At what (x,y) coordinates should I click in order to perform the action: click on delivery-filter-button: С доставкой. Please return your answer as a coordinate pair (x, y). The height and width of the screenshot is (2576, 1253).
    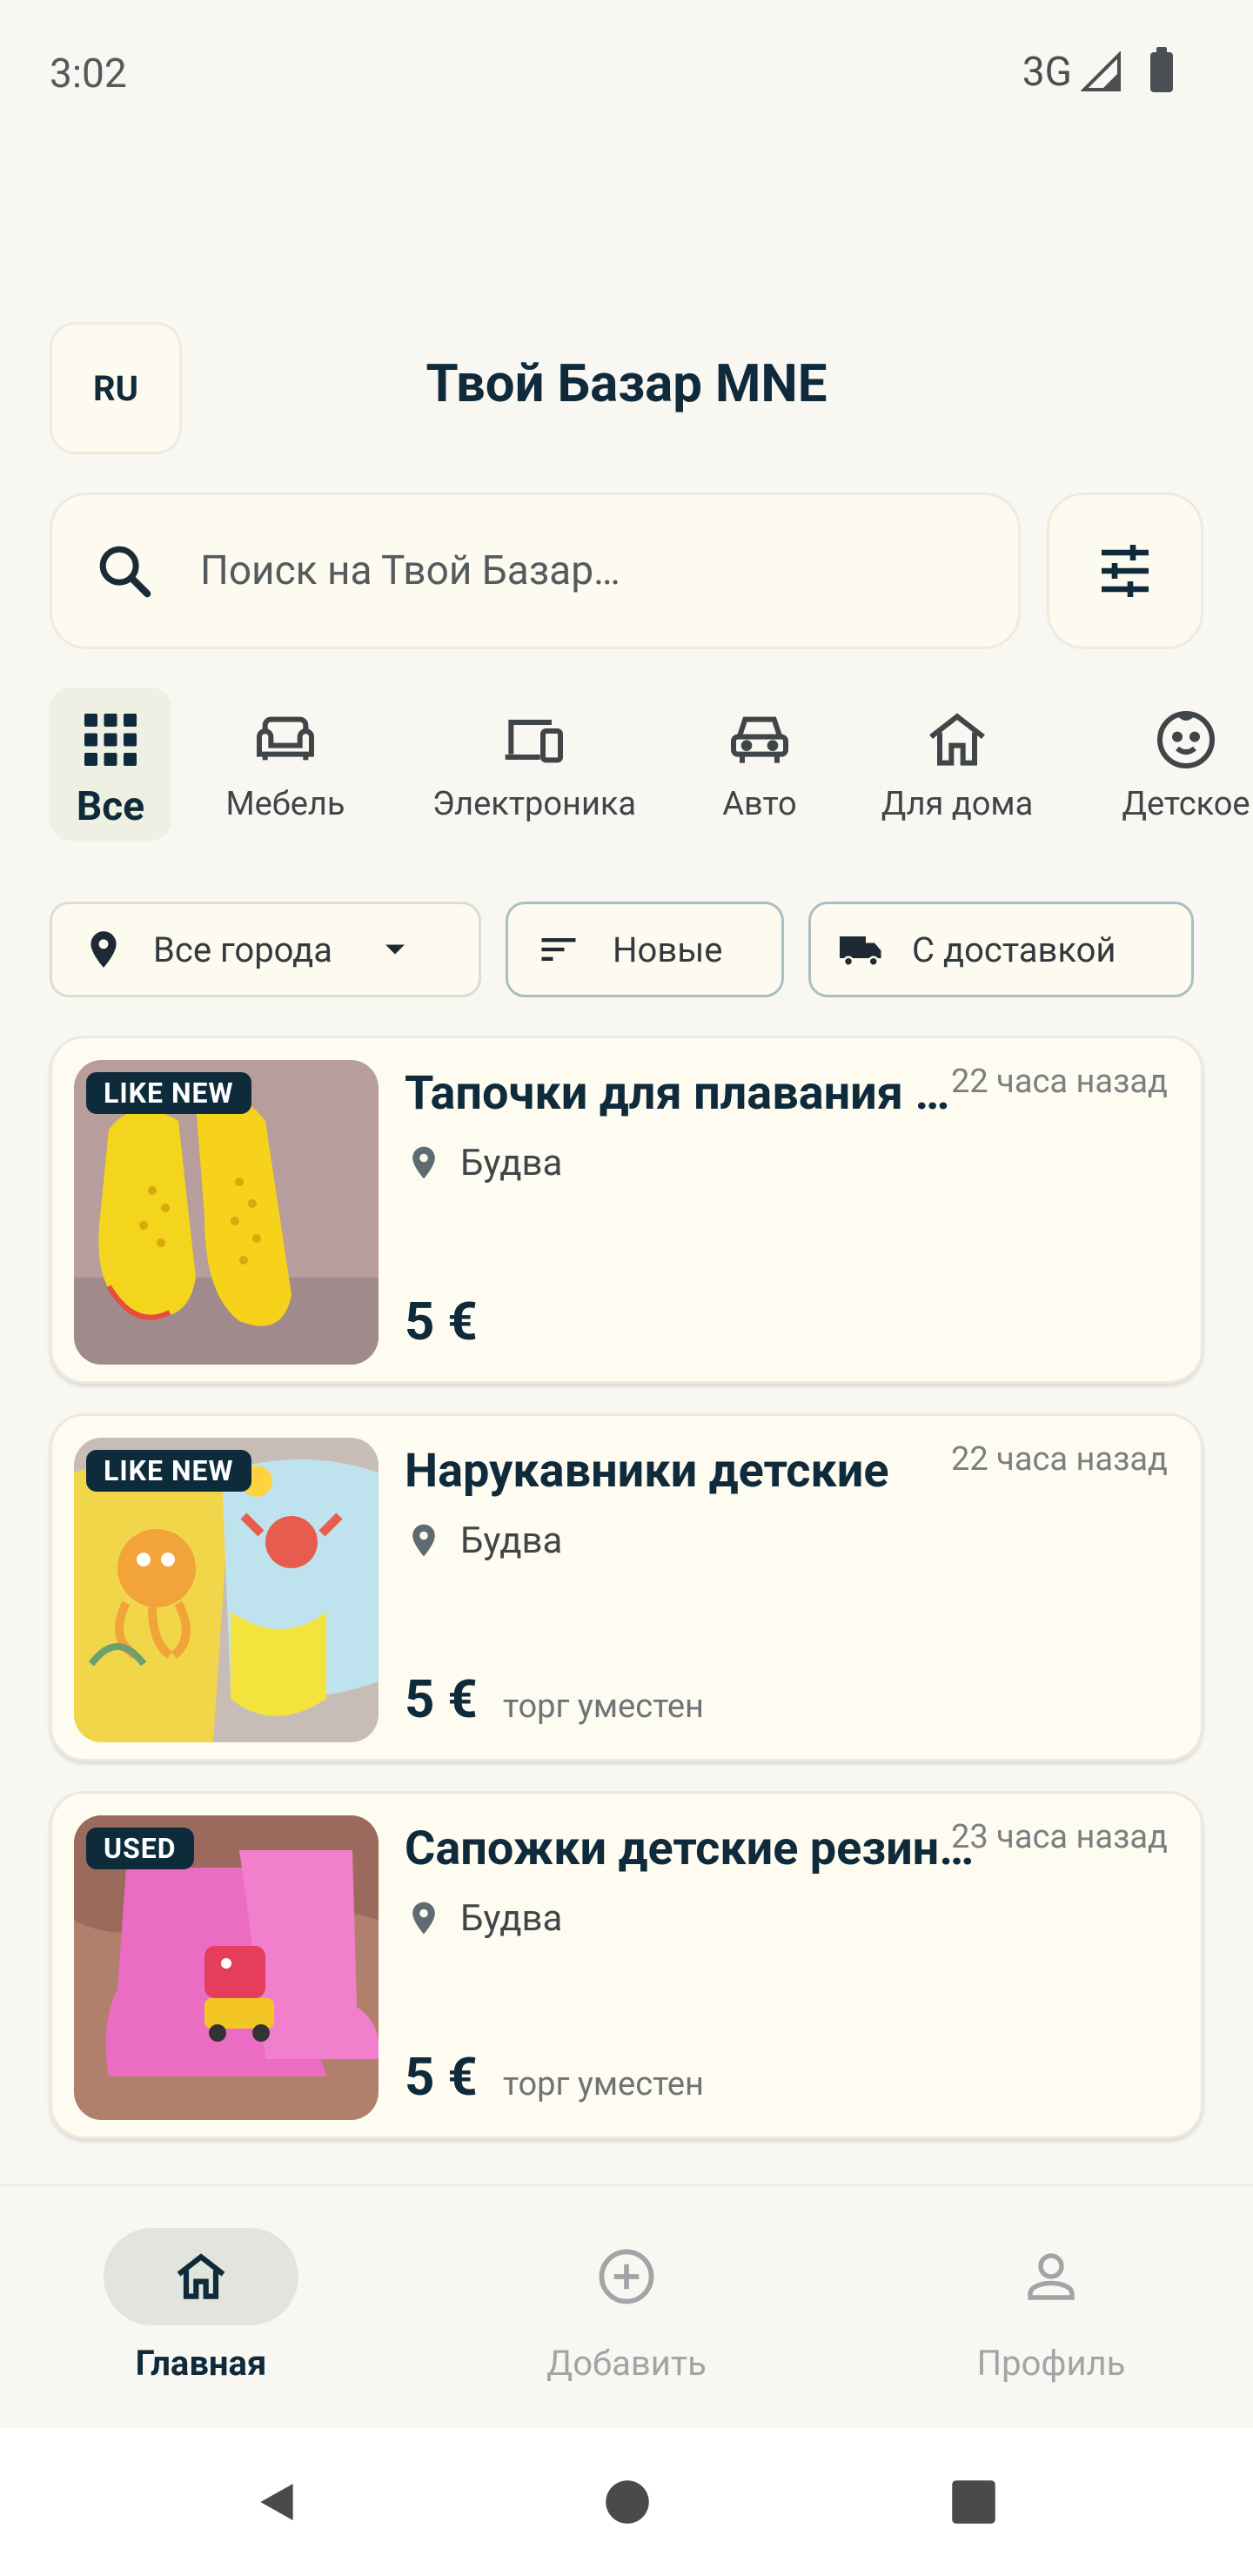
    Looking at the image, I should click on (1001, 950).